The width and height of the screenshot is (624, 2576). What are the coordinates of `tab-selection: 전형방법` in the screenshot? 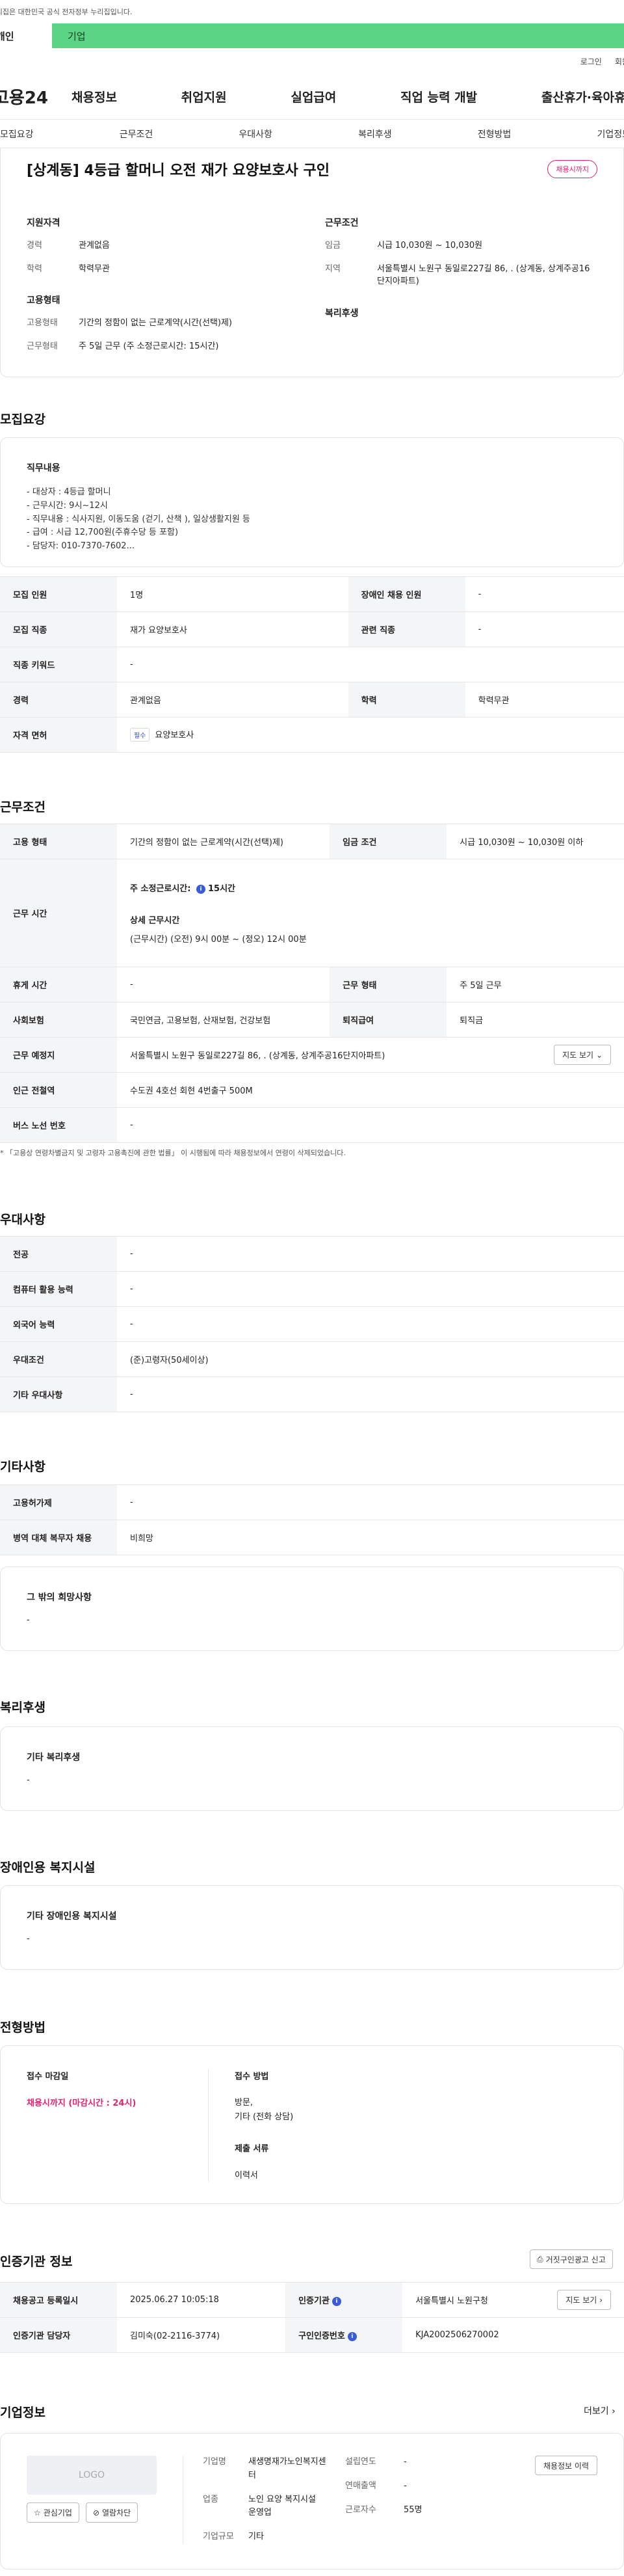 It's located at (495, 134).